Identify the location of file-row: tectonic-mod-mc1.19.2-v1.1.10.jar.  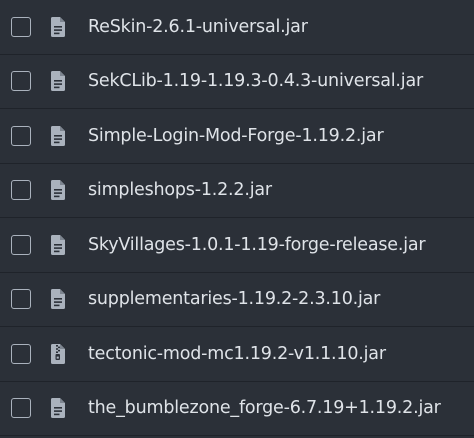
(237, 354).